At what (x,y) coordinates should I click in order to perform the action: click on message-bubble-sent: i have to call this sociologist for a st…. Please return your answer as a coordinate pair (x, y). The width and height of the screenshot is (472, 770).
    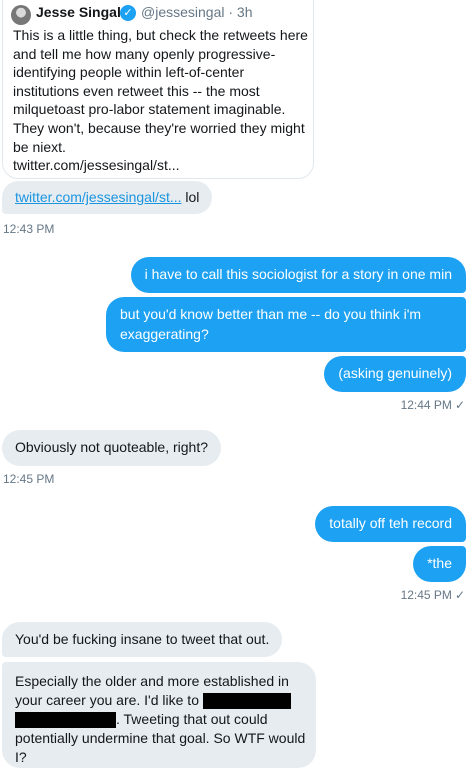
    Looking at the image, I should click on (298, 275).